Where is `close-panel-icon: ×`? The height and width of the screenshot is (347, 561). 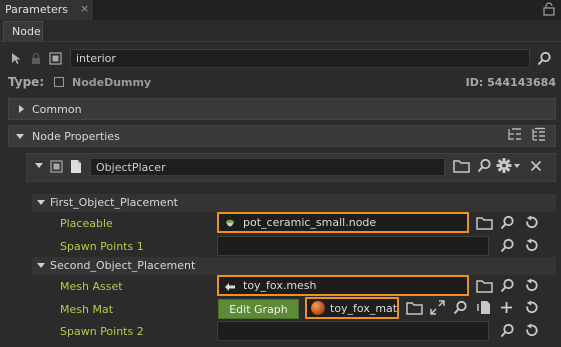
close-panel-icon: × is located at coordinates (84, 8).